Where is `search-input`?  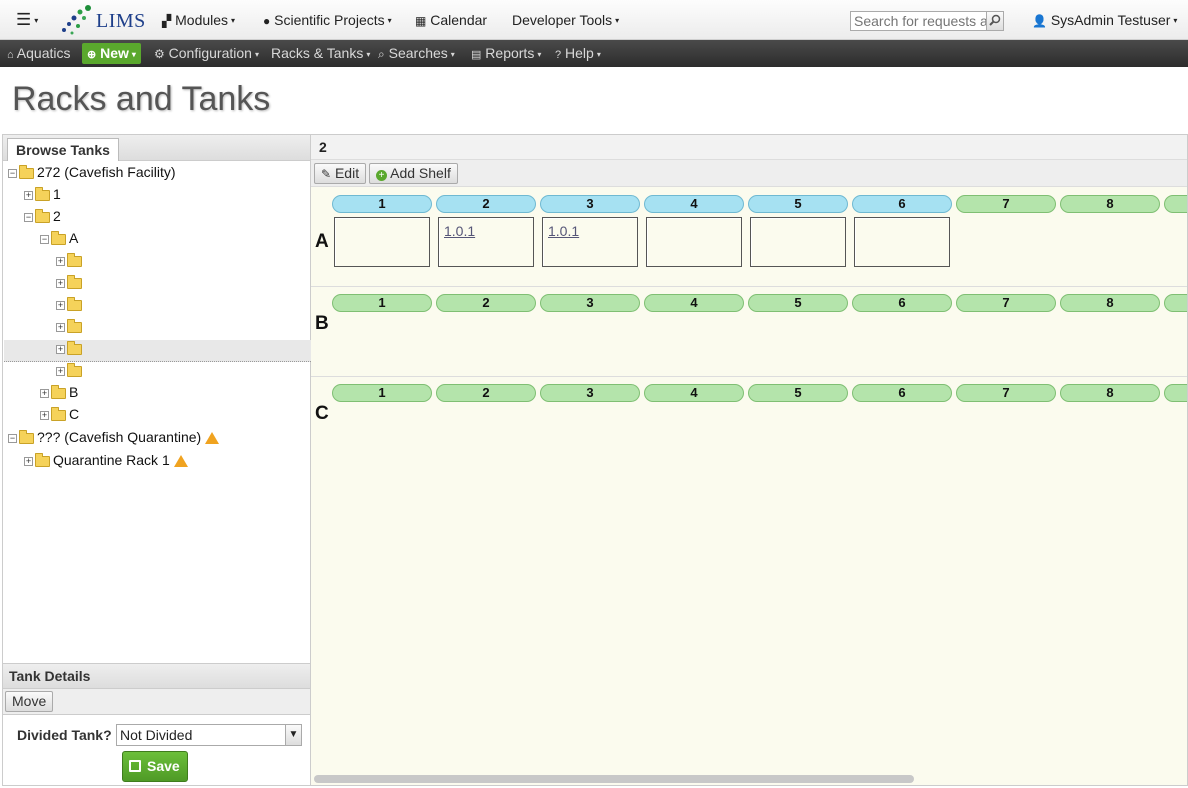
search-input is located at coordinates (919, 21).